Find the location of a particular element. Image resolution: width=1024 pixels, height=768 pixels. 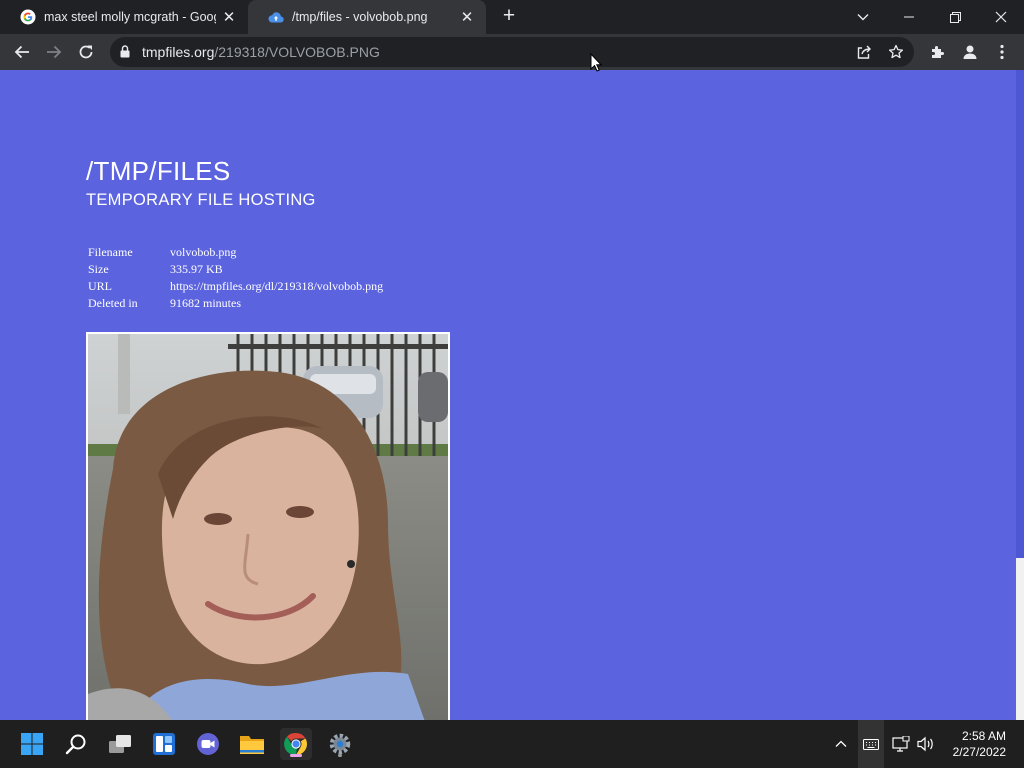

forward-button is located at coordinates (54, 52).